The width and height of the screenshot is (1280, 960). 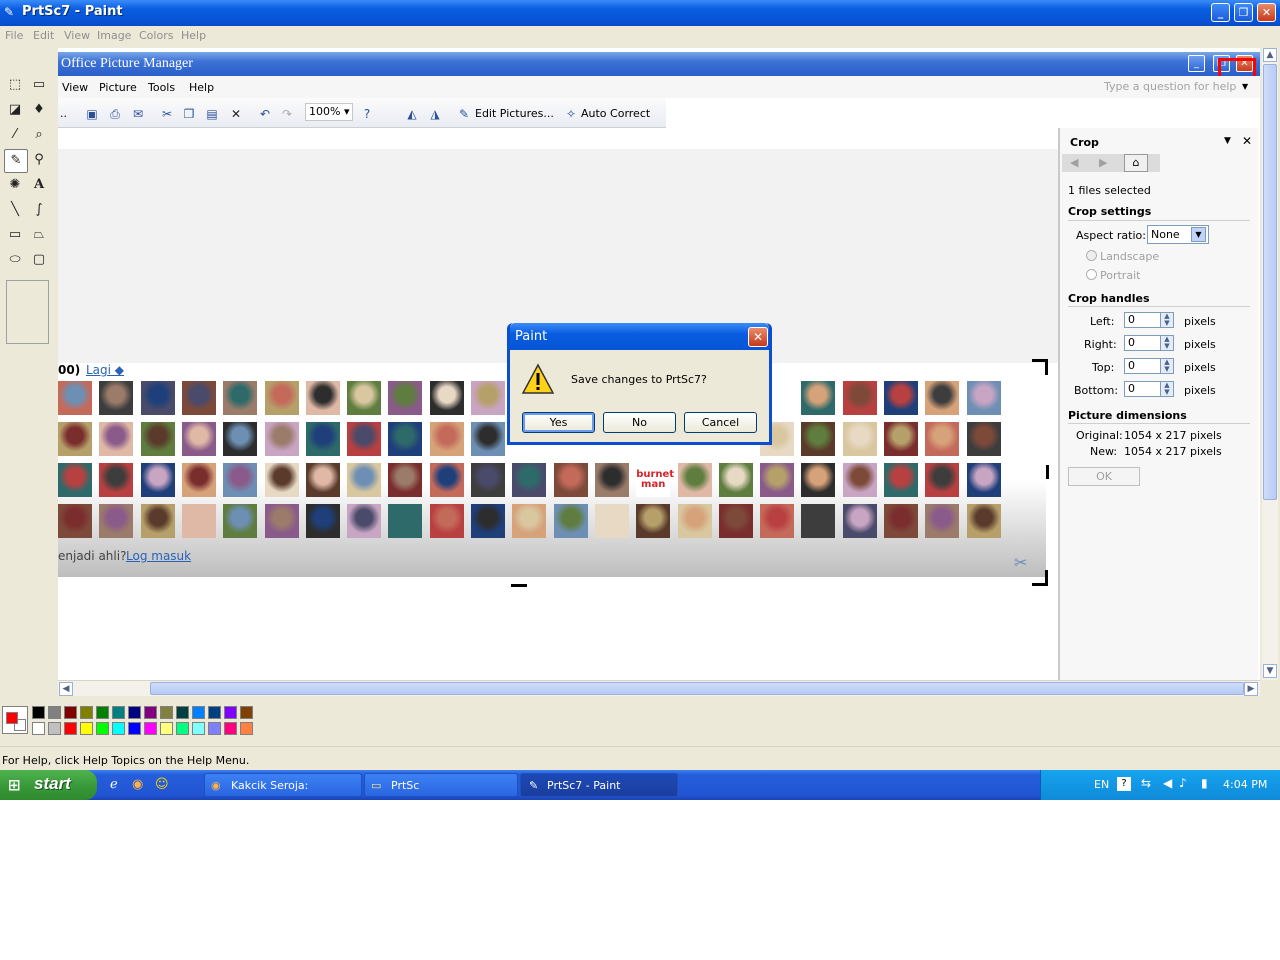 What do you see at coordinates (558, 422) in the screenshot?
I see `yes-button: Yes` at bounding box center [558, 422].